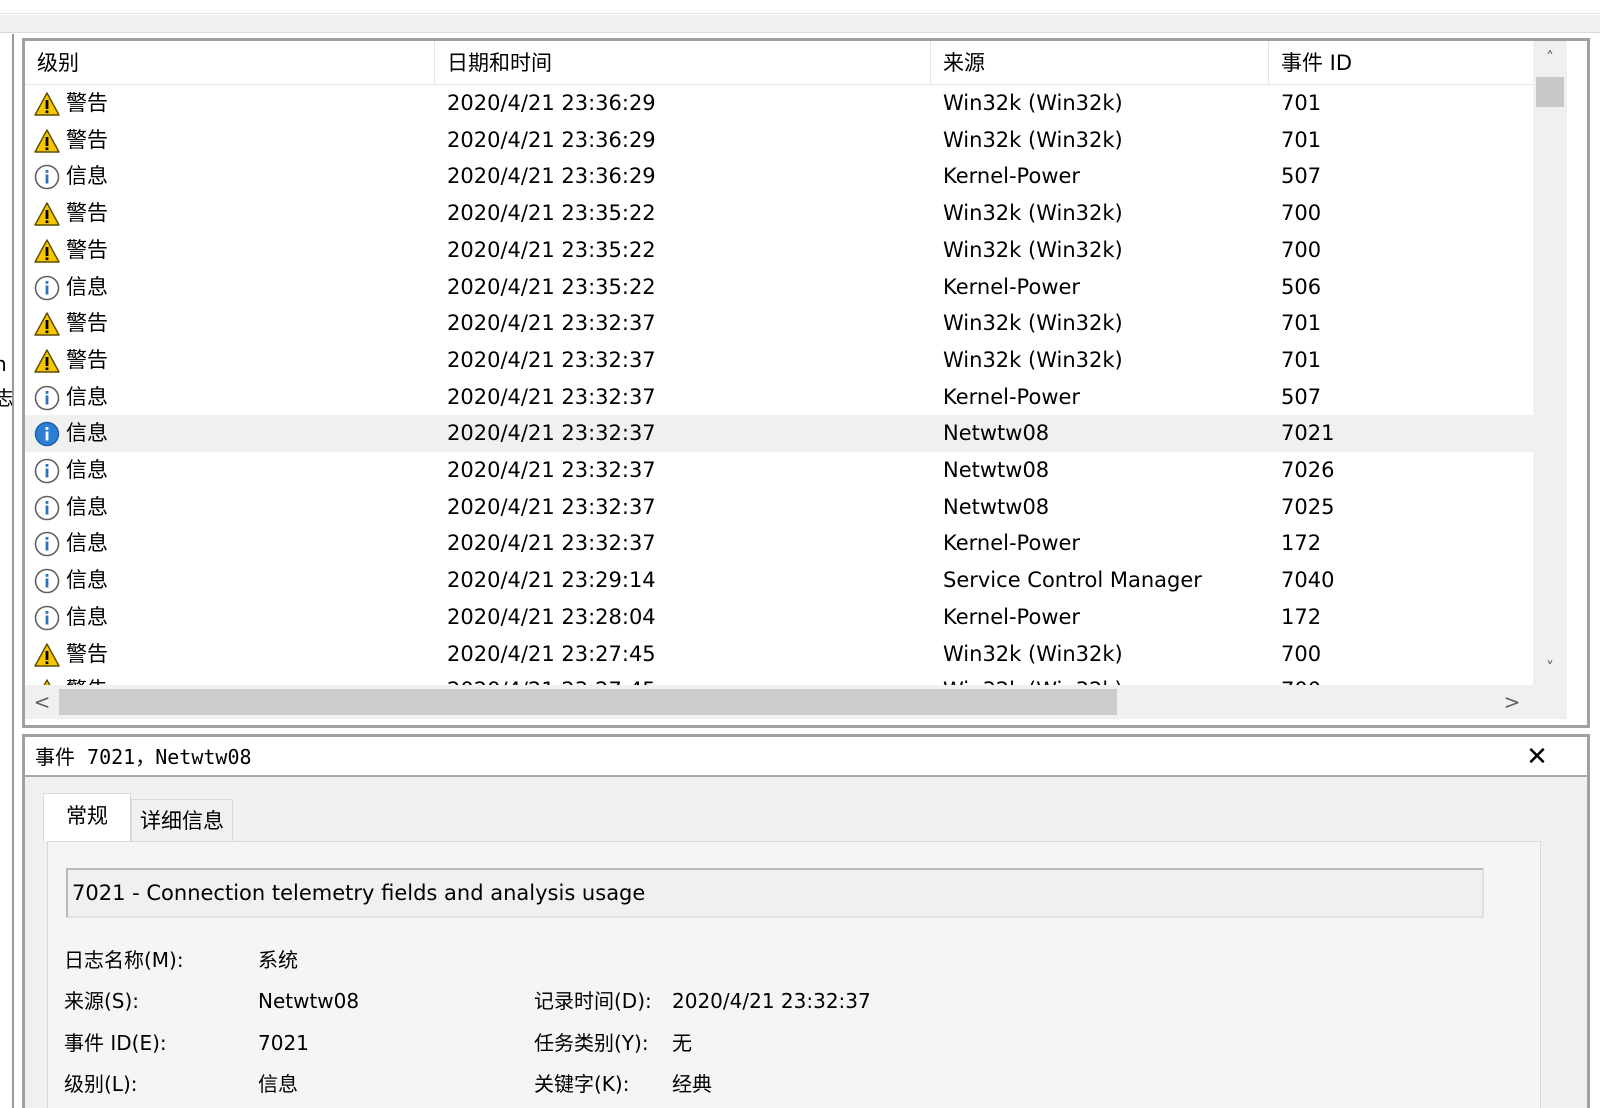 Image resolution: width=1600 pixels, height=1108 pixels. I want to click on column-header-datetime: 日期和时间, so click(683, 63).